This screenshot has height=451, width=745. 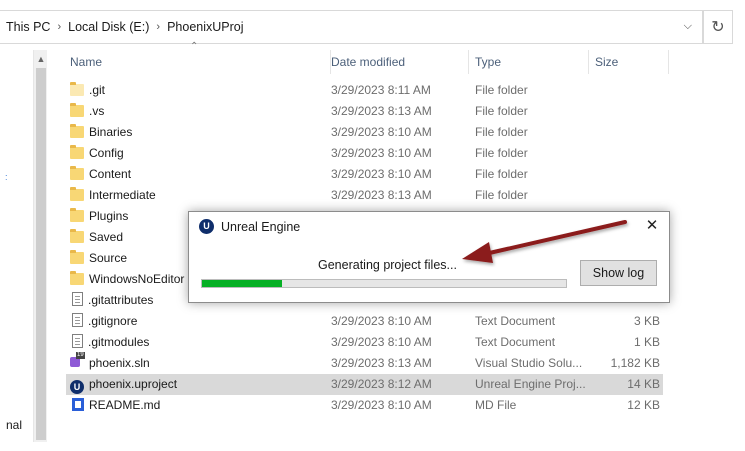 What do you see at coordinates (41, 59) in the screenshot?
I see `scroll-up-icon: ▲` at bounding box center [41, 59].